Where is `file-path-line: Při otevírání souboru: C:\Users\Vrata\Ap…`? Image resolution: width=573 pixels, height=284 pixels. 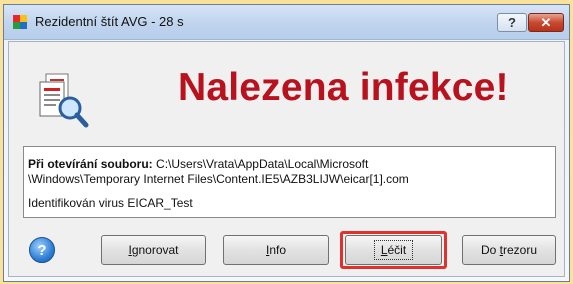
file-path-line: Při otevírání souboru: C:\Users\Vrata\Ap… is located at coordinates (198, 164).